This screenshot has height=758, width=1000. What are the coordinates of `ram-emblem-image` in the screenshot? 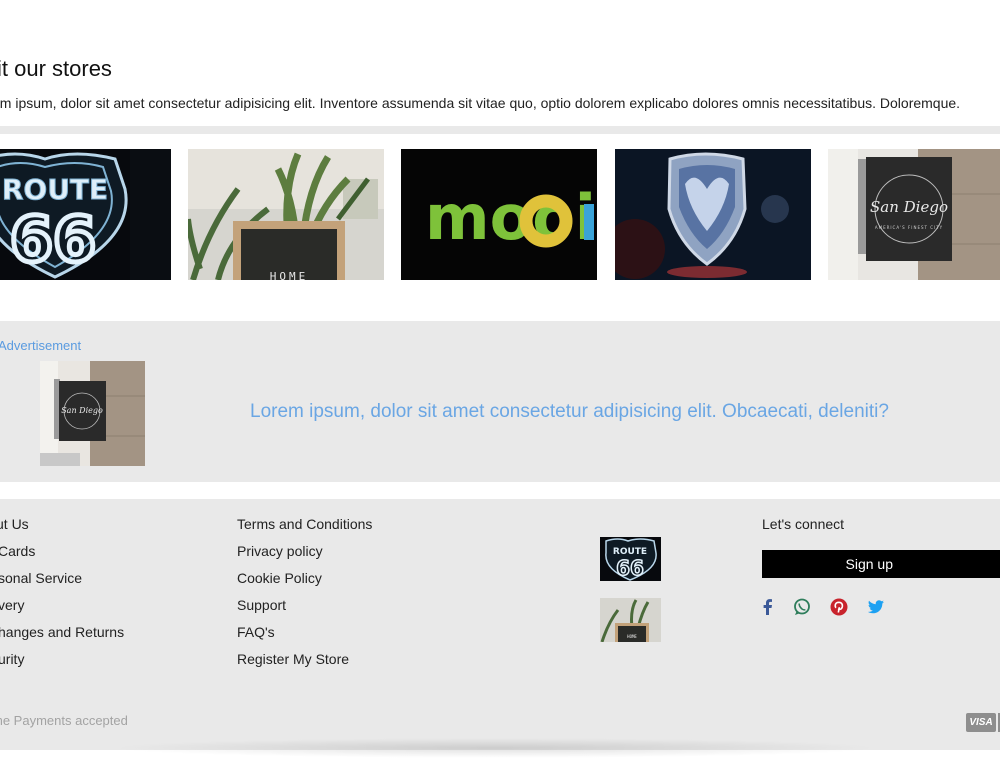 It's located at (713, 214).